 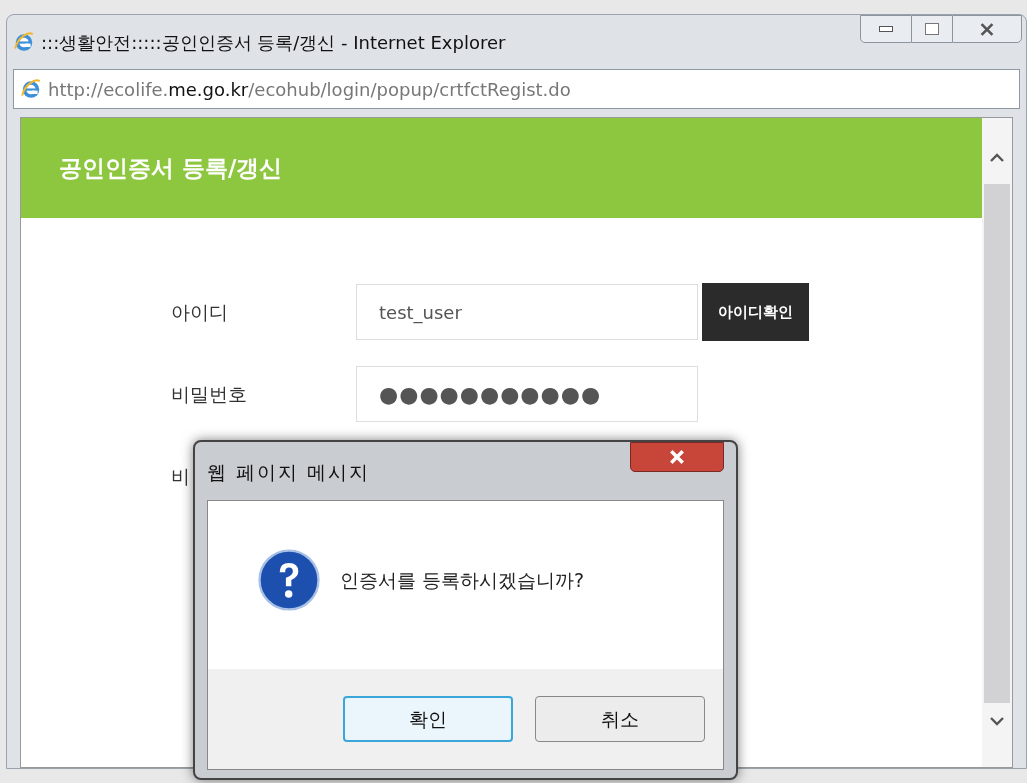 I want to click on url-text: http://ecolife.me.go.kr/ecohub/login/popup/crtfctRegist.do, so click(x=309, y=89).